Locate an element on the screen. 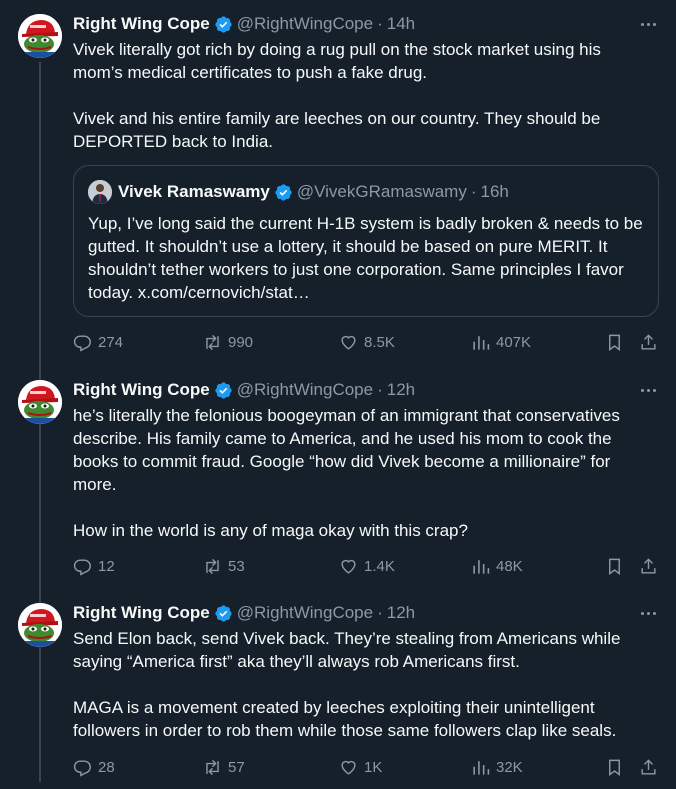 This screenshot has width=676, height=789. action-bar: 274 990 8.5K 407K is located at coordinates (368, 342).